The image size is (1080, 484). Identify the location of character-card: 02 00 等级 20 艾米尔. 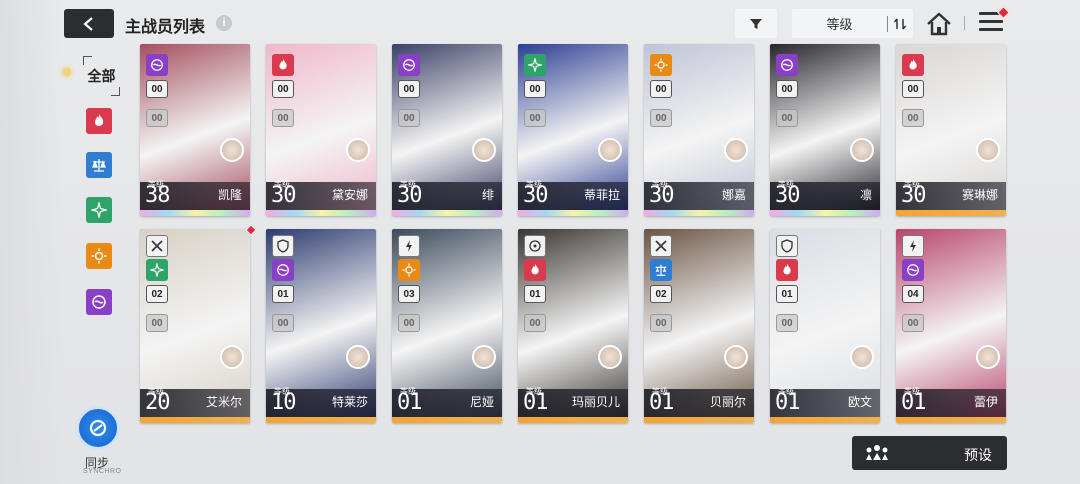
(195, 326).